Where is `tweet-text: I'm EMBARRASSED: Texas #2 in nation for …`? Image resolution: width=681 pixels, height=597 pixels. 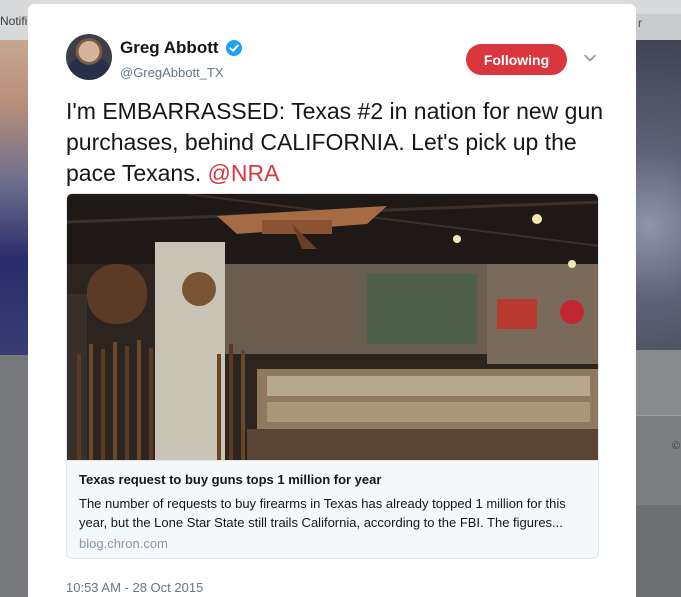
tweet-text: I'm EMBARRASSED: Texas #2 in nation for … is located at coordinates (346, 142).